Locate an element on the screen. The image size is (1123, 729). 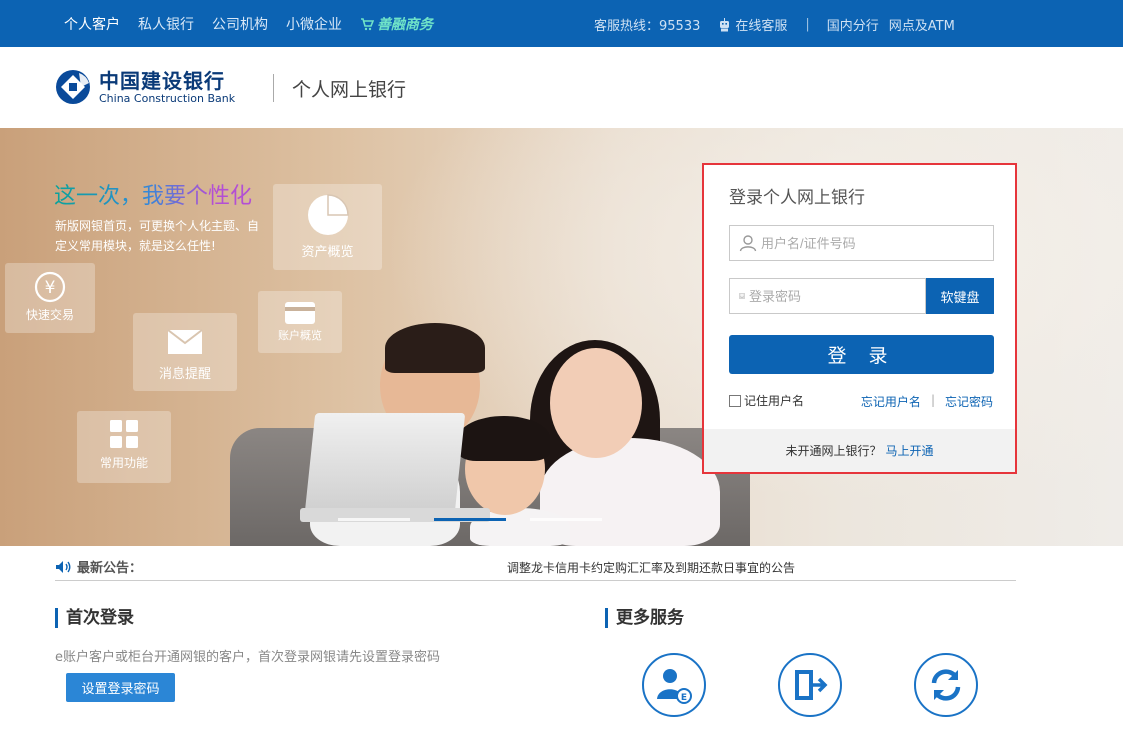
signup-footer: 未开通网上银行？ 马上开通 is located at coordinates (859, 450).